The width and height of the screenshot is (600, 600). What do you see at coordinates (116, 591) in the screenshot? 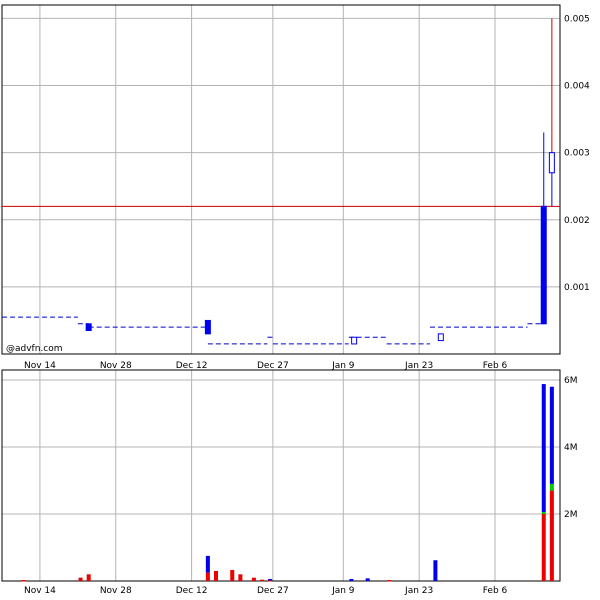
I see `volume-x-tick-label: Nov 28` at bounding box center [116, 591].